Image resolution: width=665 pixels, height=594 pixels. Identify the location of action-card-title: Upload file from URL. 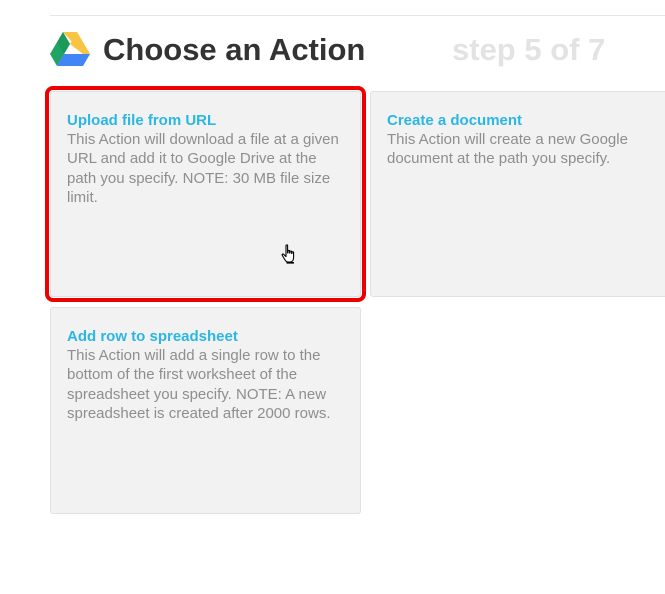
(142, 120).